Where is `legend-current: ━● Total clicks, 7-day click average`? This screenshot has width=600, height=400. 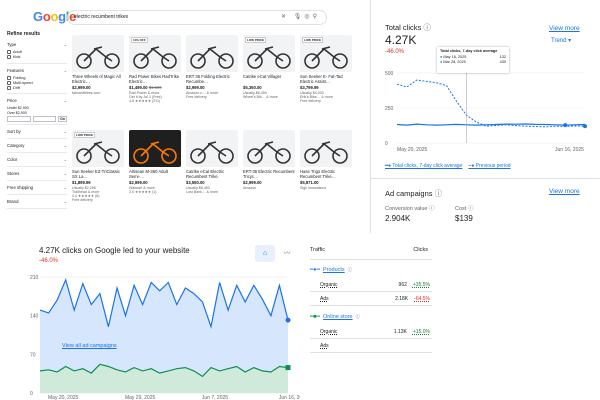 legend-current: ━● Total clicks, 7-day click average is located at coordinates (423, 166).